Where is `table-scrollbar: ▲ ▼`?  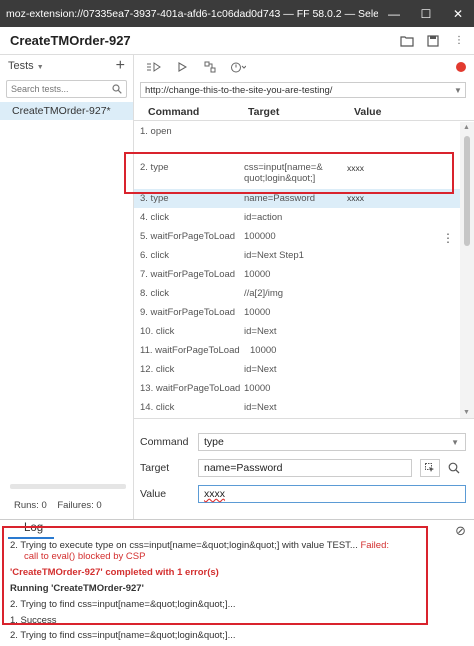
table-scrollbar: ▲ ▼ is located at coordinates (467, 270).